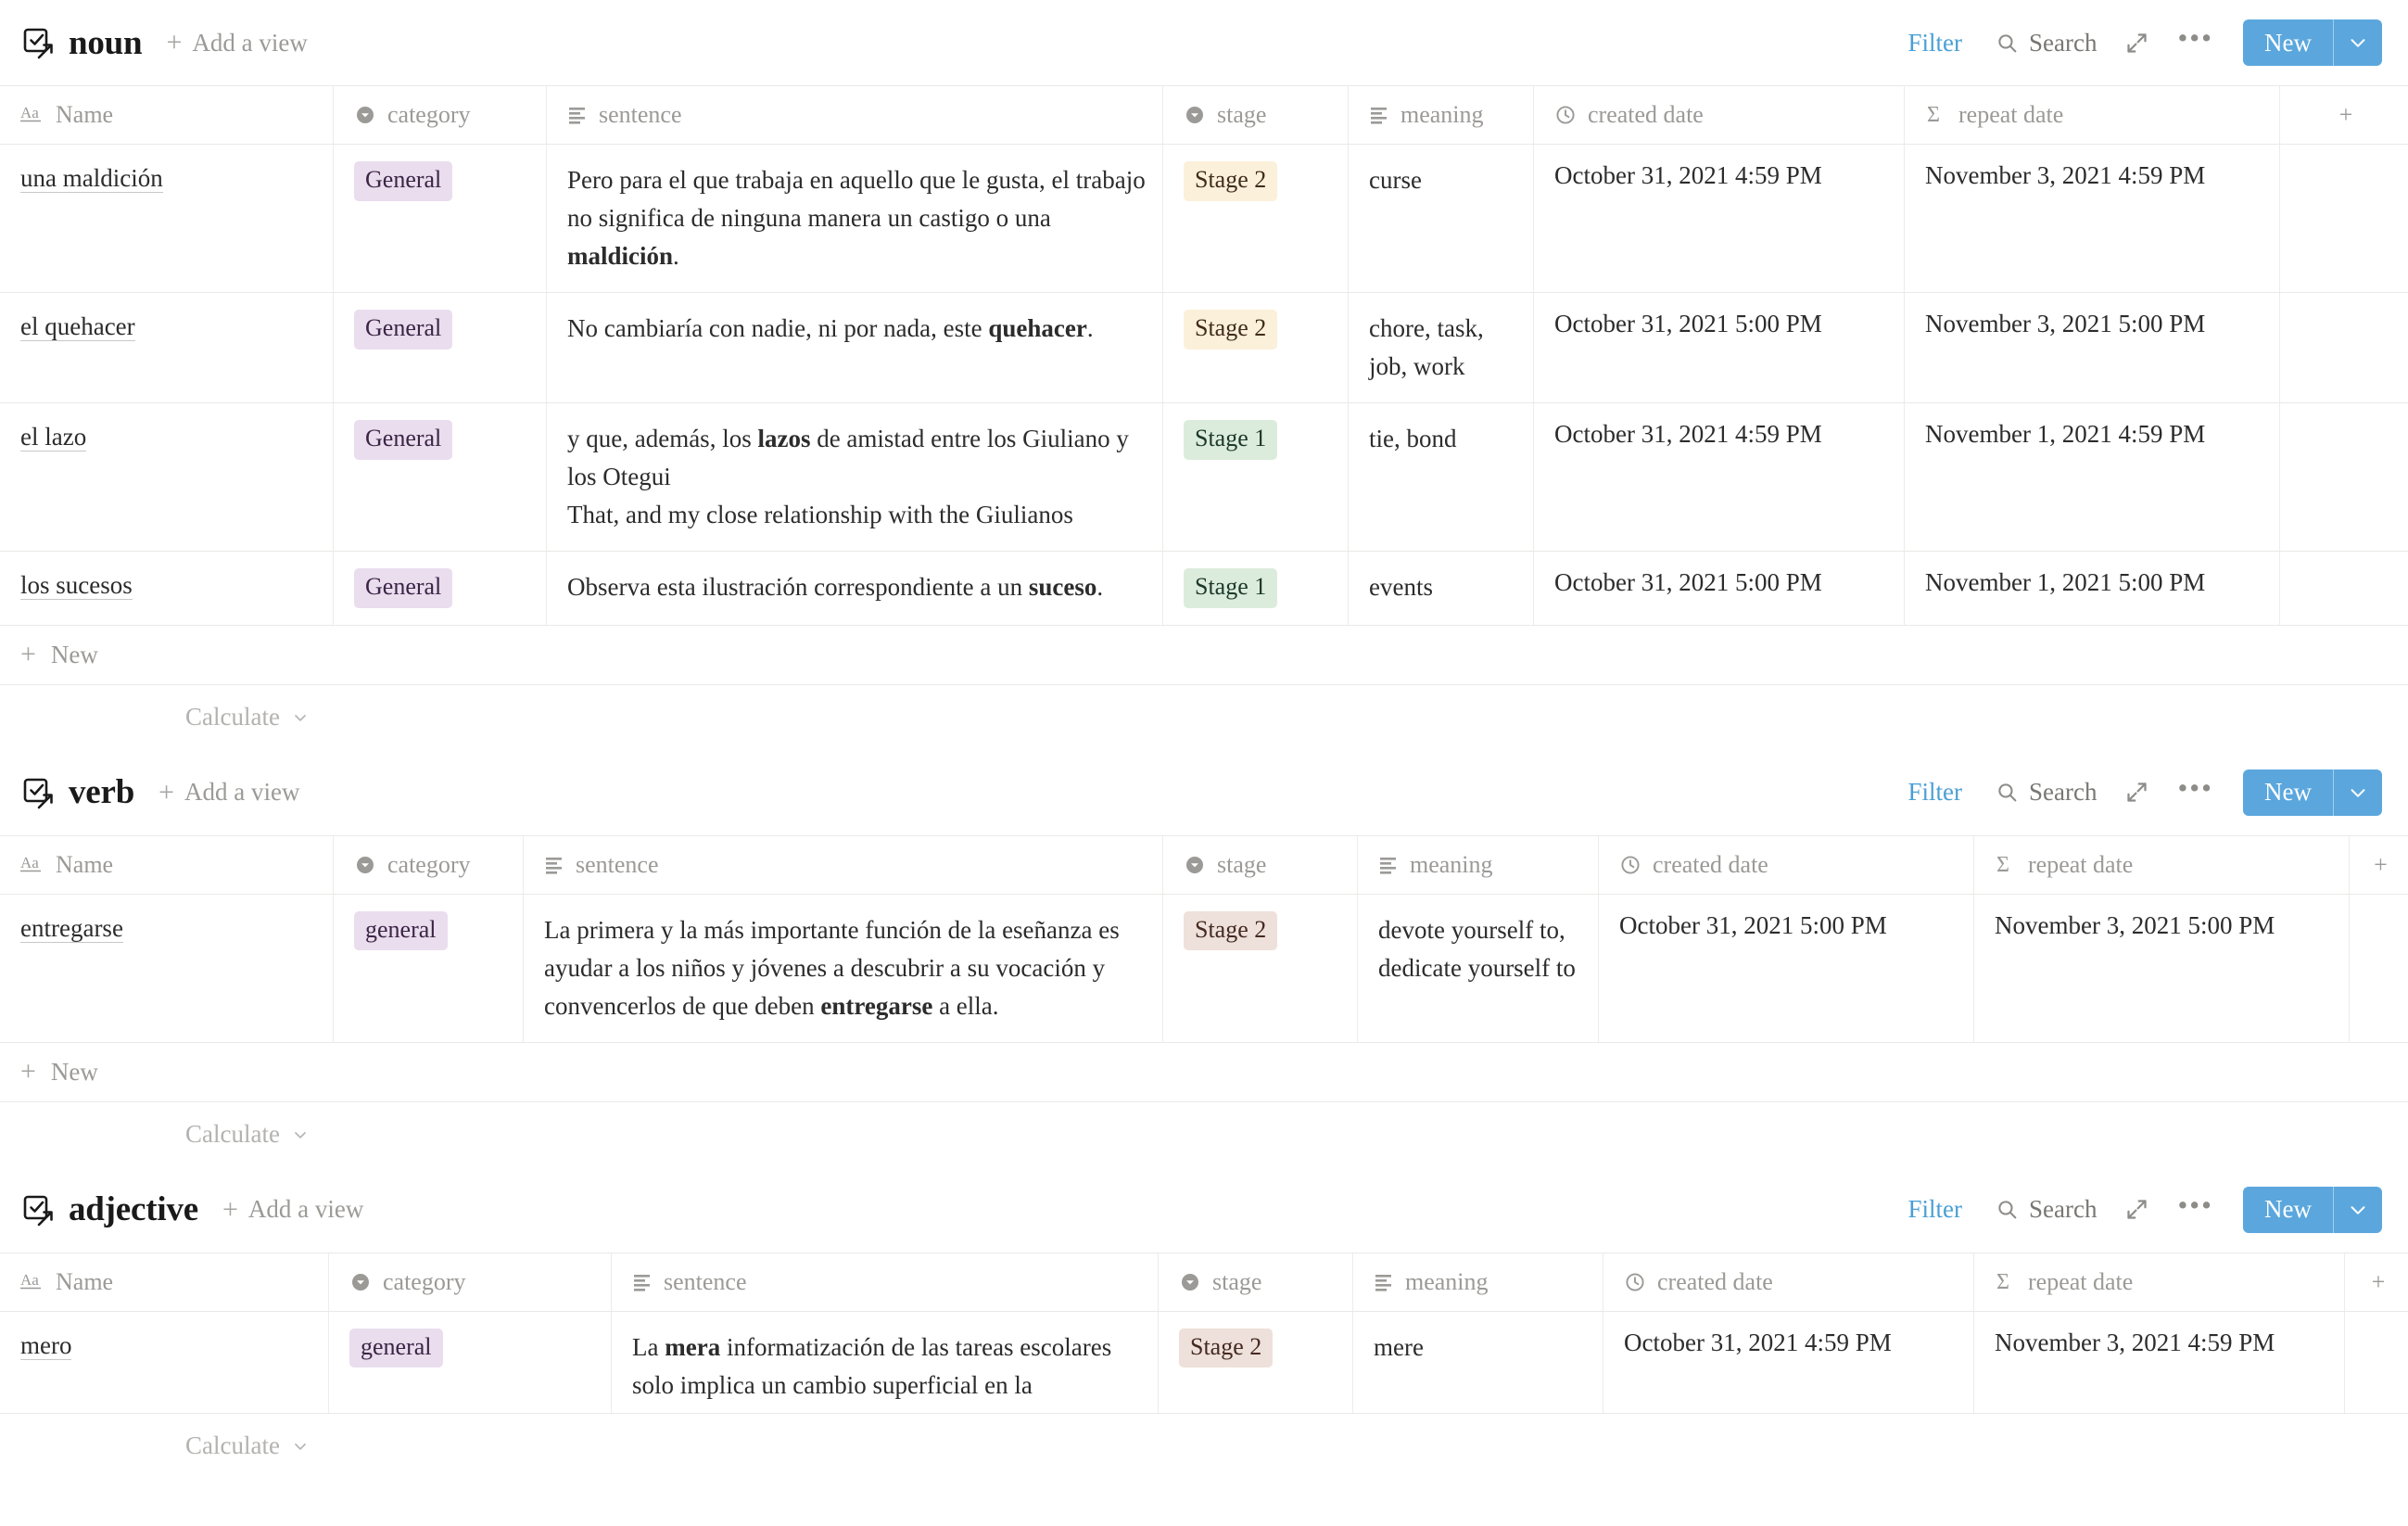 This screenshot has height=1526, width=2408. I want to click on database-title: noun, so click(106, 43).